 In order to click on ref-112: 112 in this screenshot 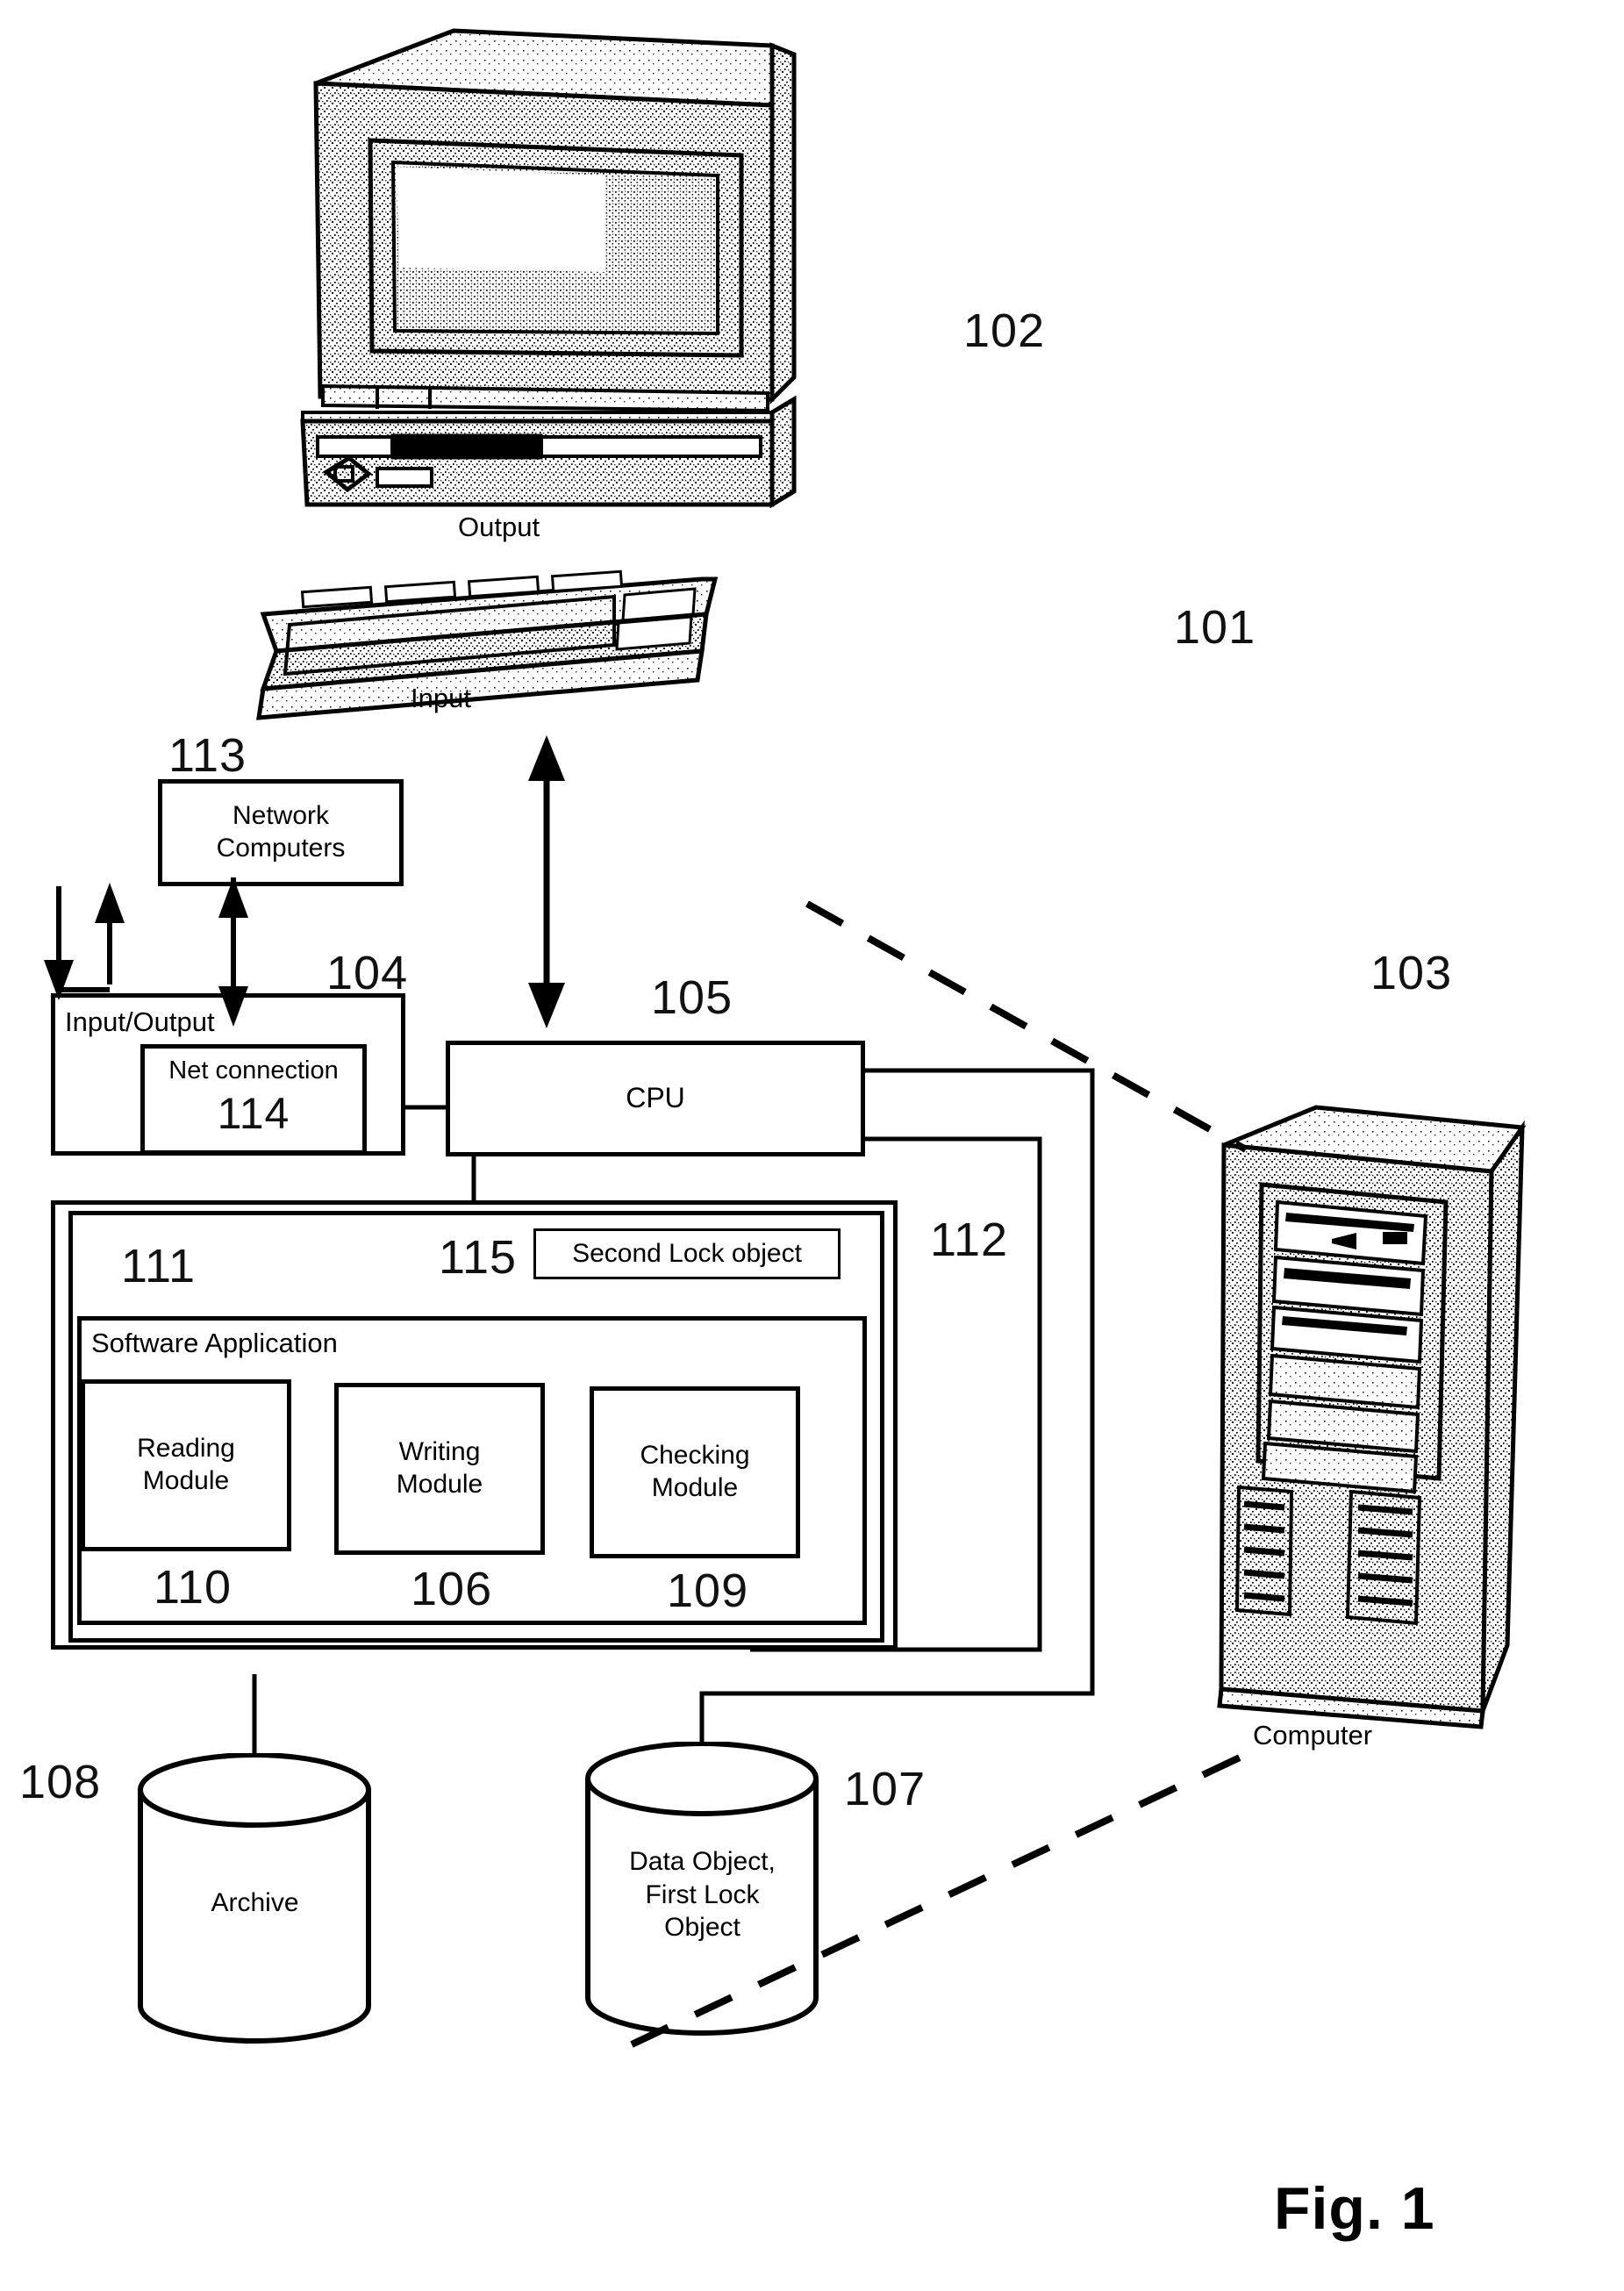, I will do `click(970, 1240)`.